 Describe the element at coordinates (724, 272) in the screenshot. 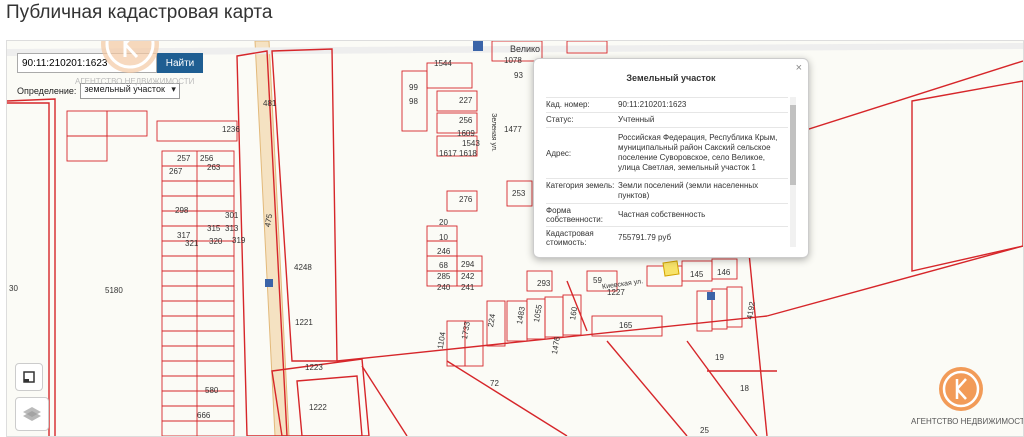

I see `parcel-label: 146` at that location.